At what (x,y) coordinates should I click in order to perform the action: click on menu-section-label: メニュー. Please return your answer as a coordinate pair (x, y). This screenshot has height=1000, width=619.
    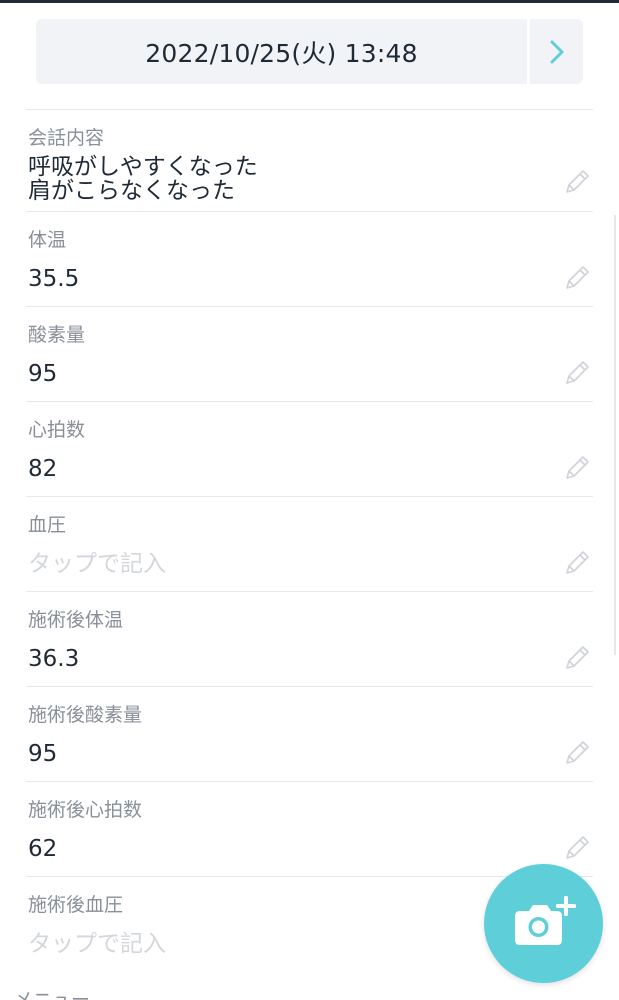
    Looking at the image, I should click on (52, 994).